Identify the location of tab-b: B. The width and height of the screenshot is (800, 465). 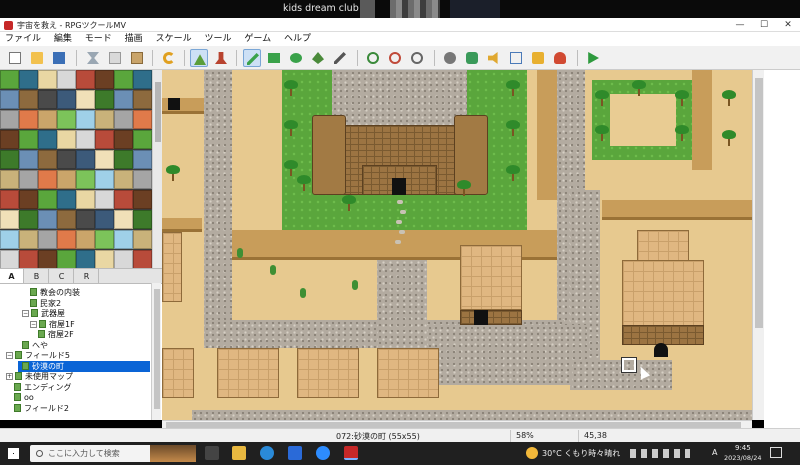
(37, 276).